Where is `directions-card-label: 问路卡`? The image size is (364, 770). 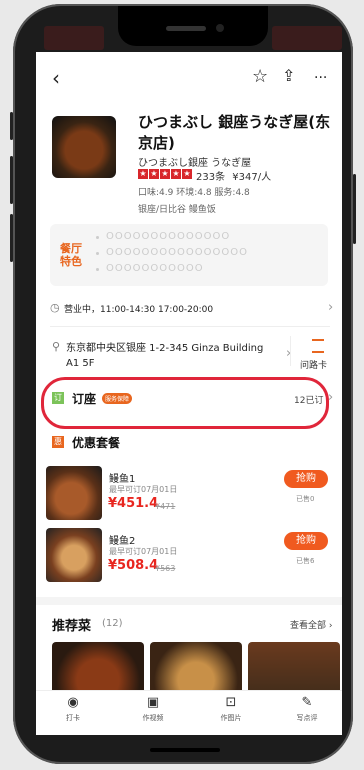
directions-card-label: 问路卡 is located at coordinates (313, 364).